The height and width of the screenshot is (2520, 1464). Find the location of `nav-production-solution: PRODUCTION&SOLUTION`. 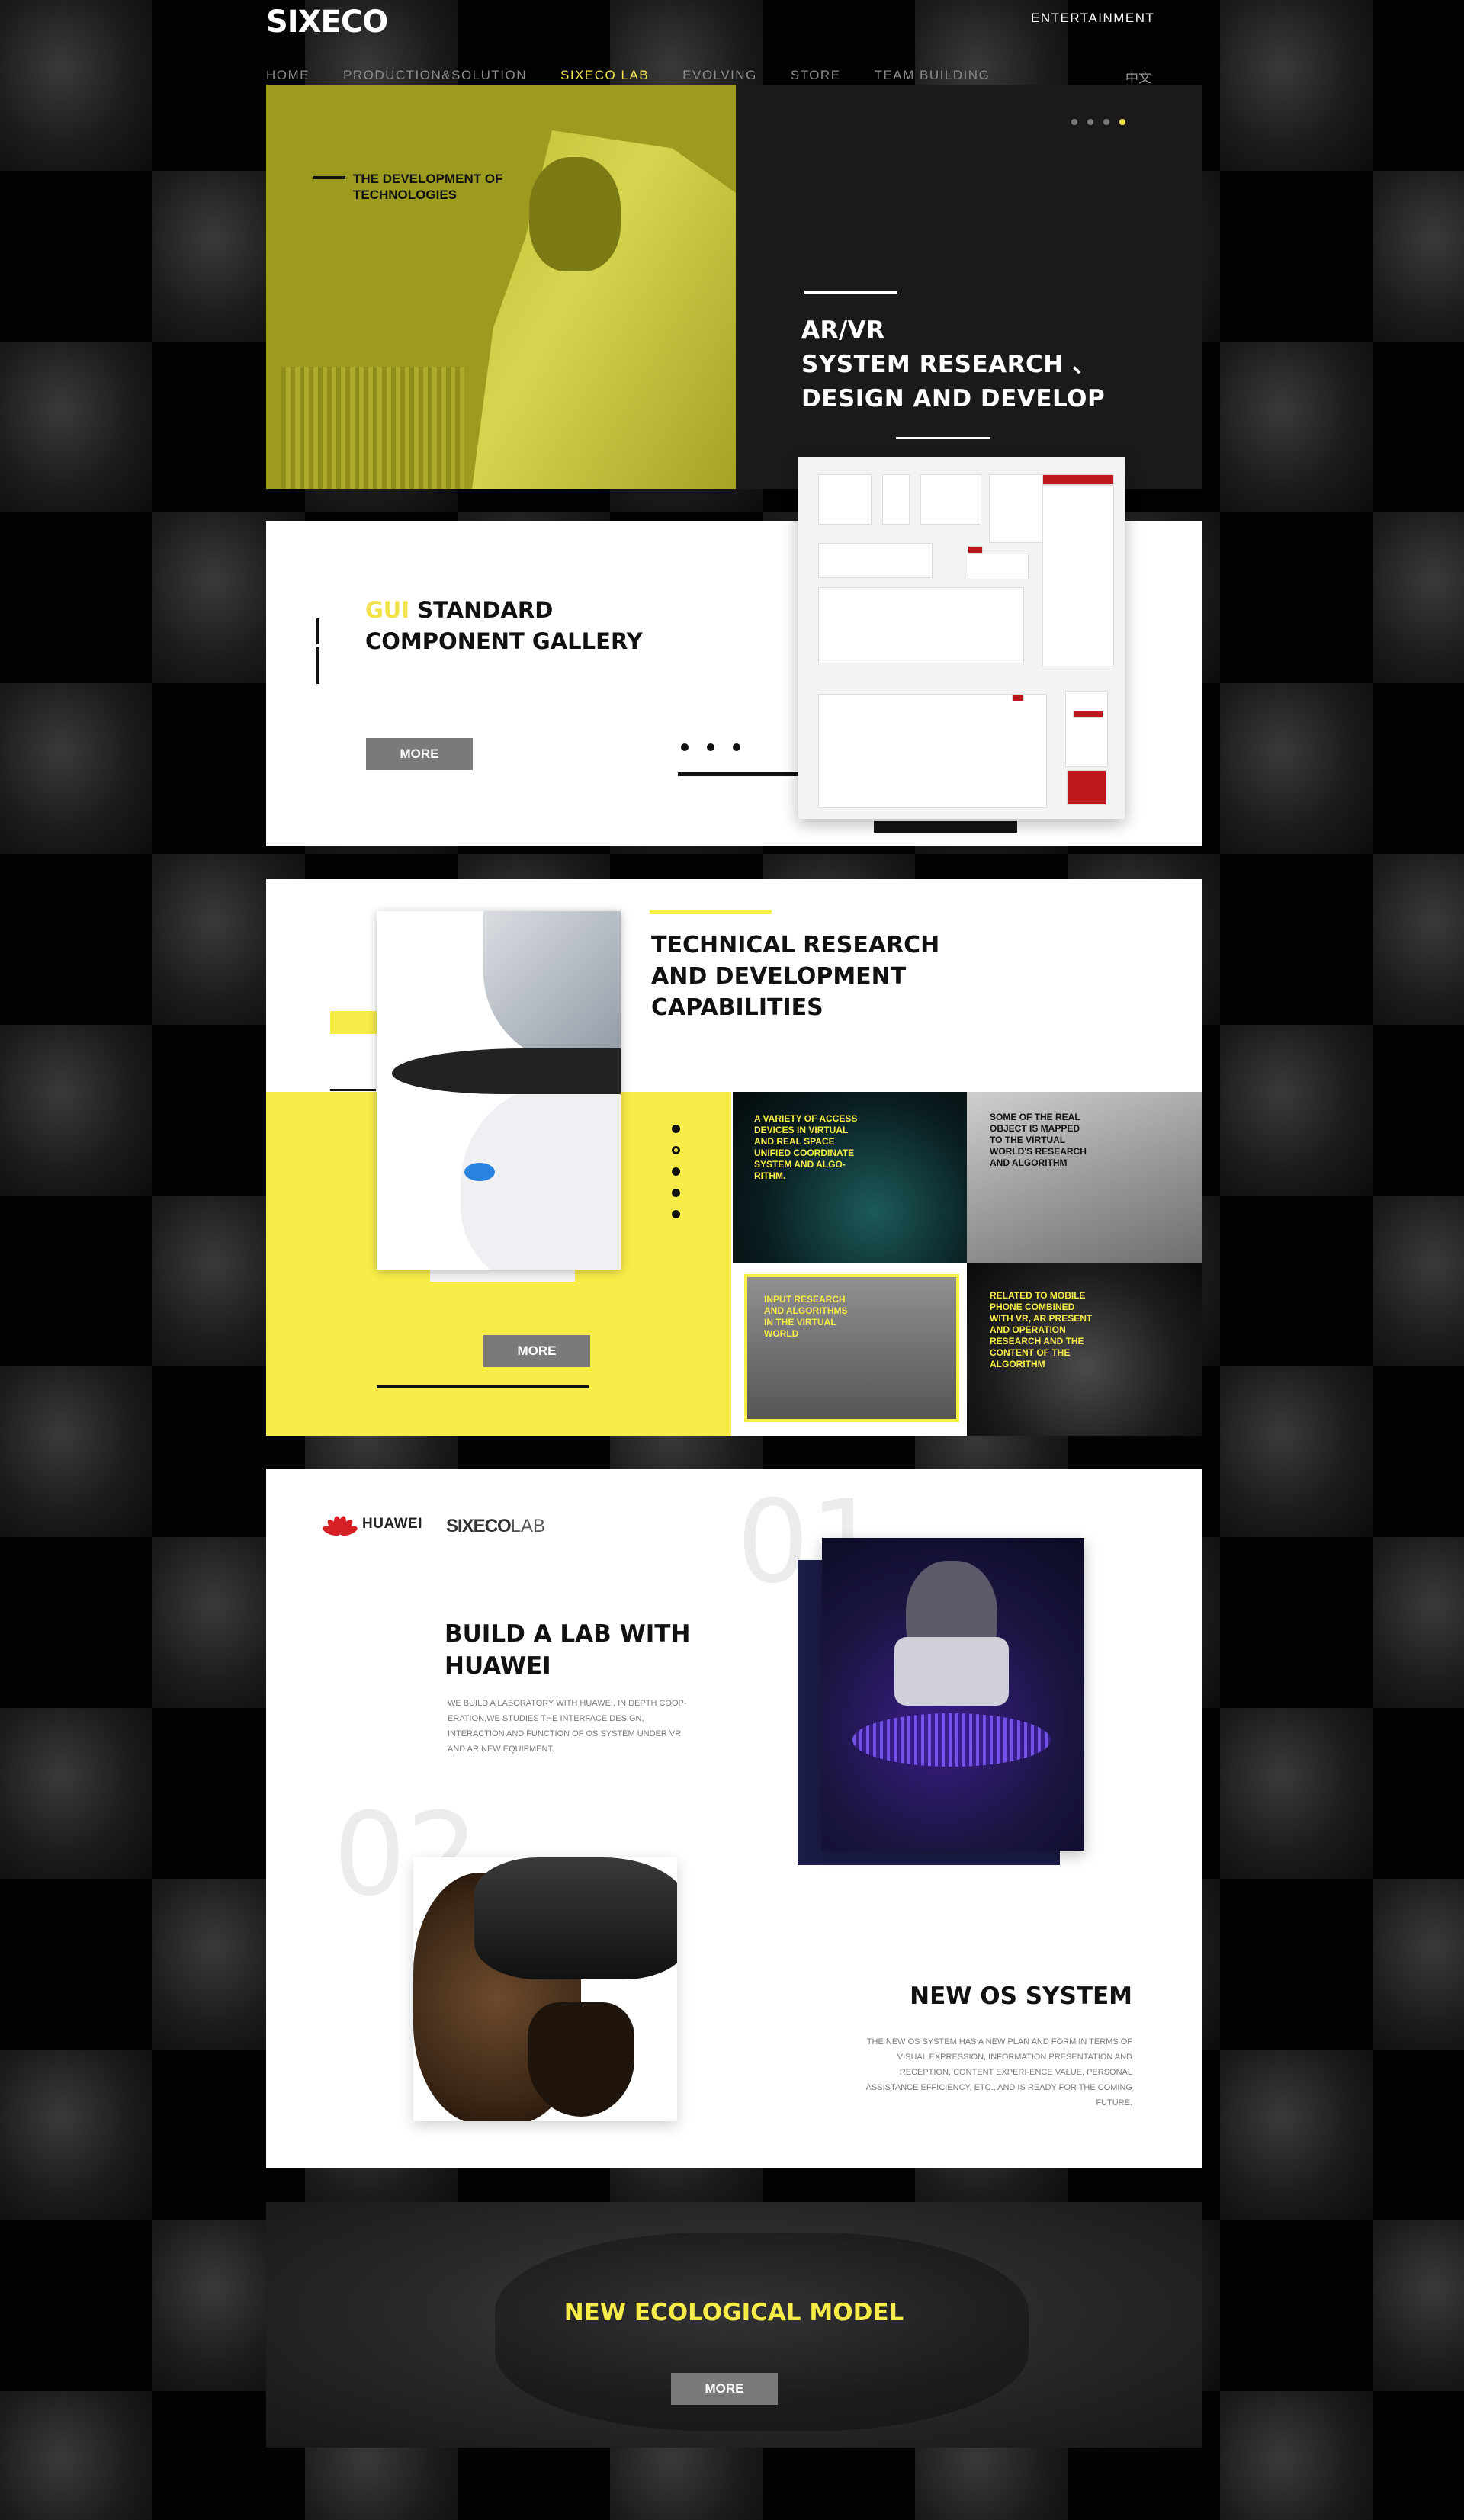

nav-production-solution: PRODUCTION&SOLUTION is located at coordinates (435, 75).